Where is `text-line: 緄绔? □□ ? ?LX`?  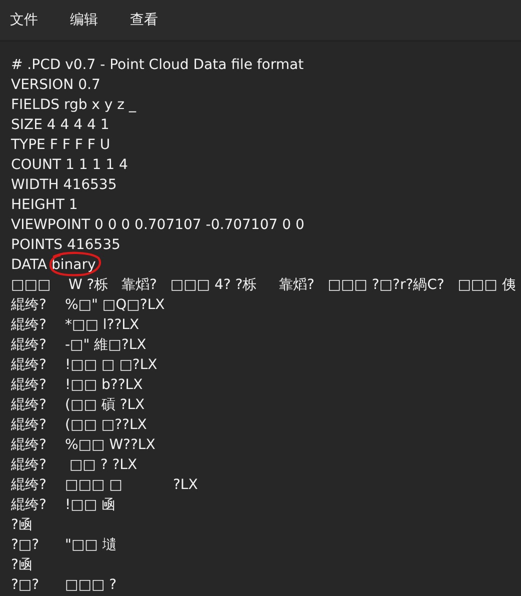
text-line: 緄绔? □□ ? ?LX is located at coordinates (74, 465).